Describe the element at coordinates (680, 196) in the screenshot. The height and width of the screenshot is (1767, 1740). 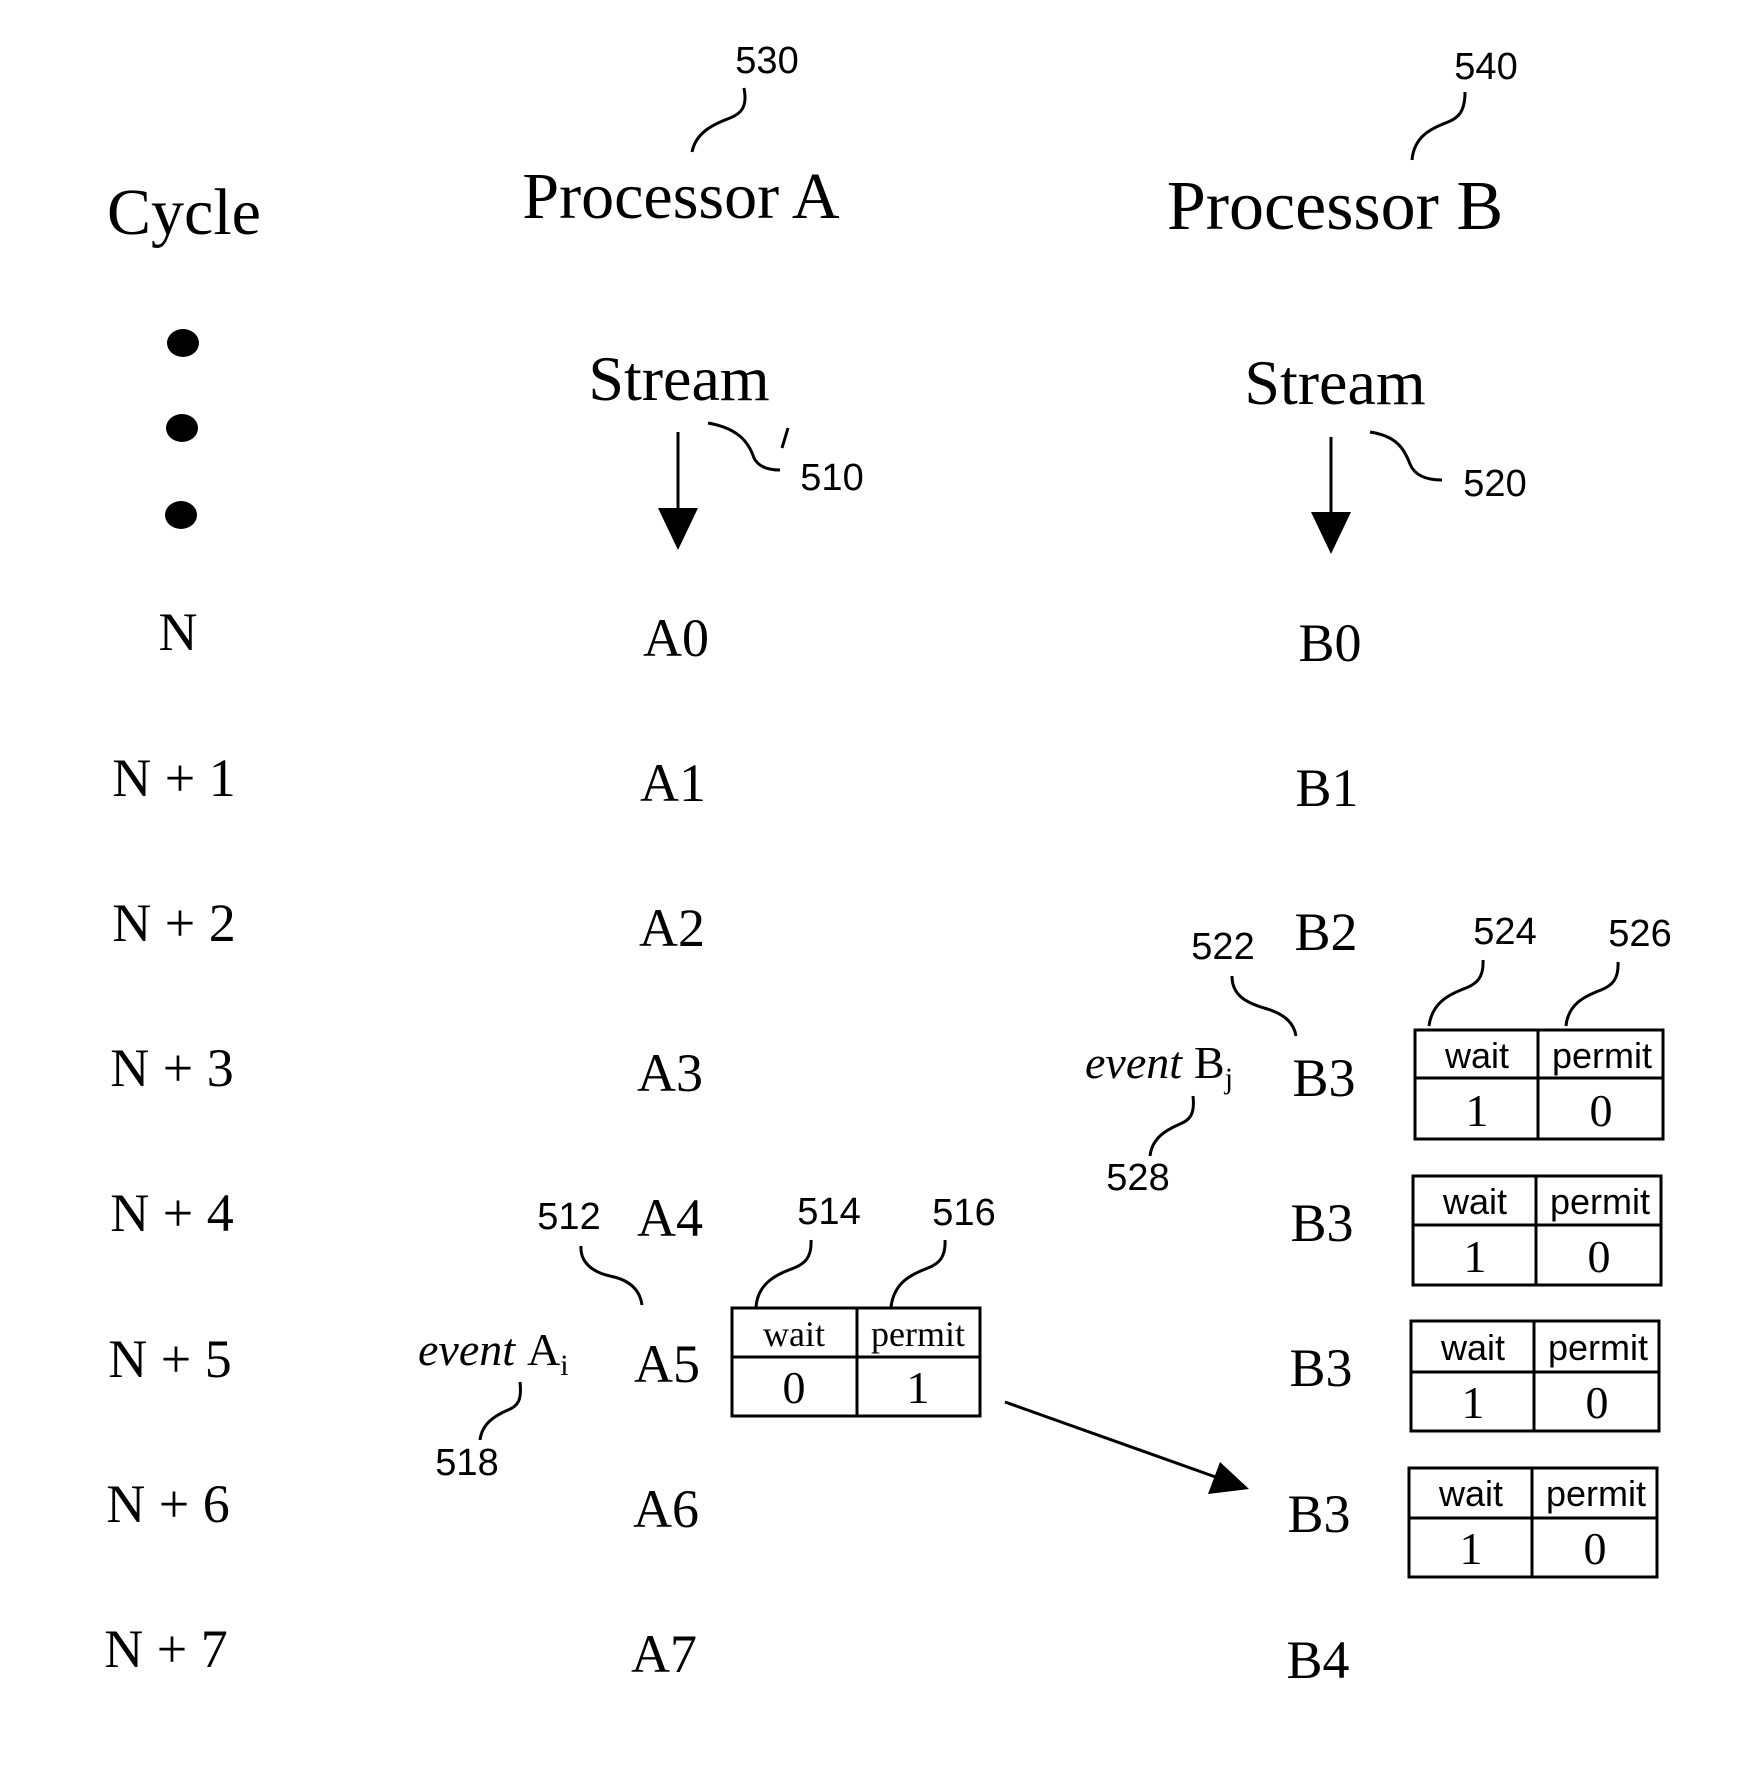
I see `processor-a-header: Processor A` at that location.